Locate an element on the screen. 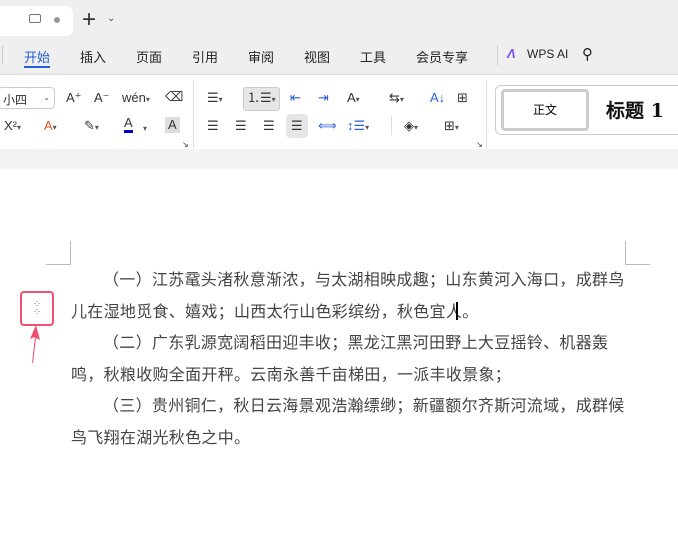 This screenshot has width=678, height=533. wps-ai-button: WPS AI is located at coordinates (547, 54).